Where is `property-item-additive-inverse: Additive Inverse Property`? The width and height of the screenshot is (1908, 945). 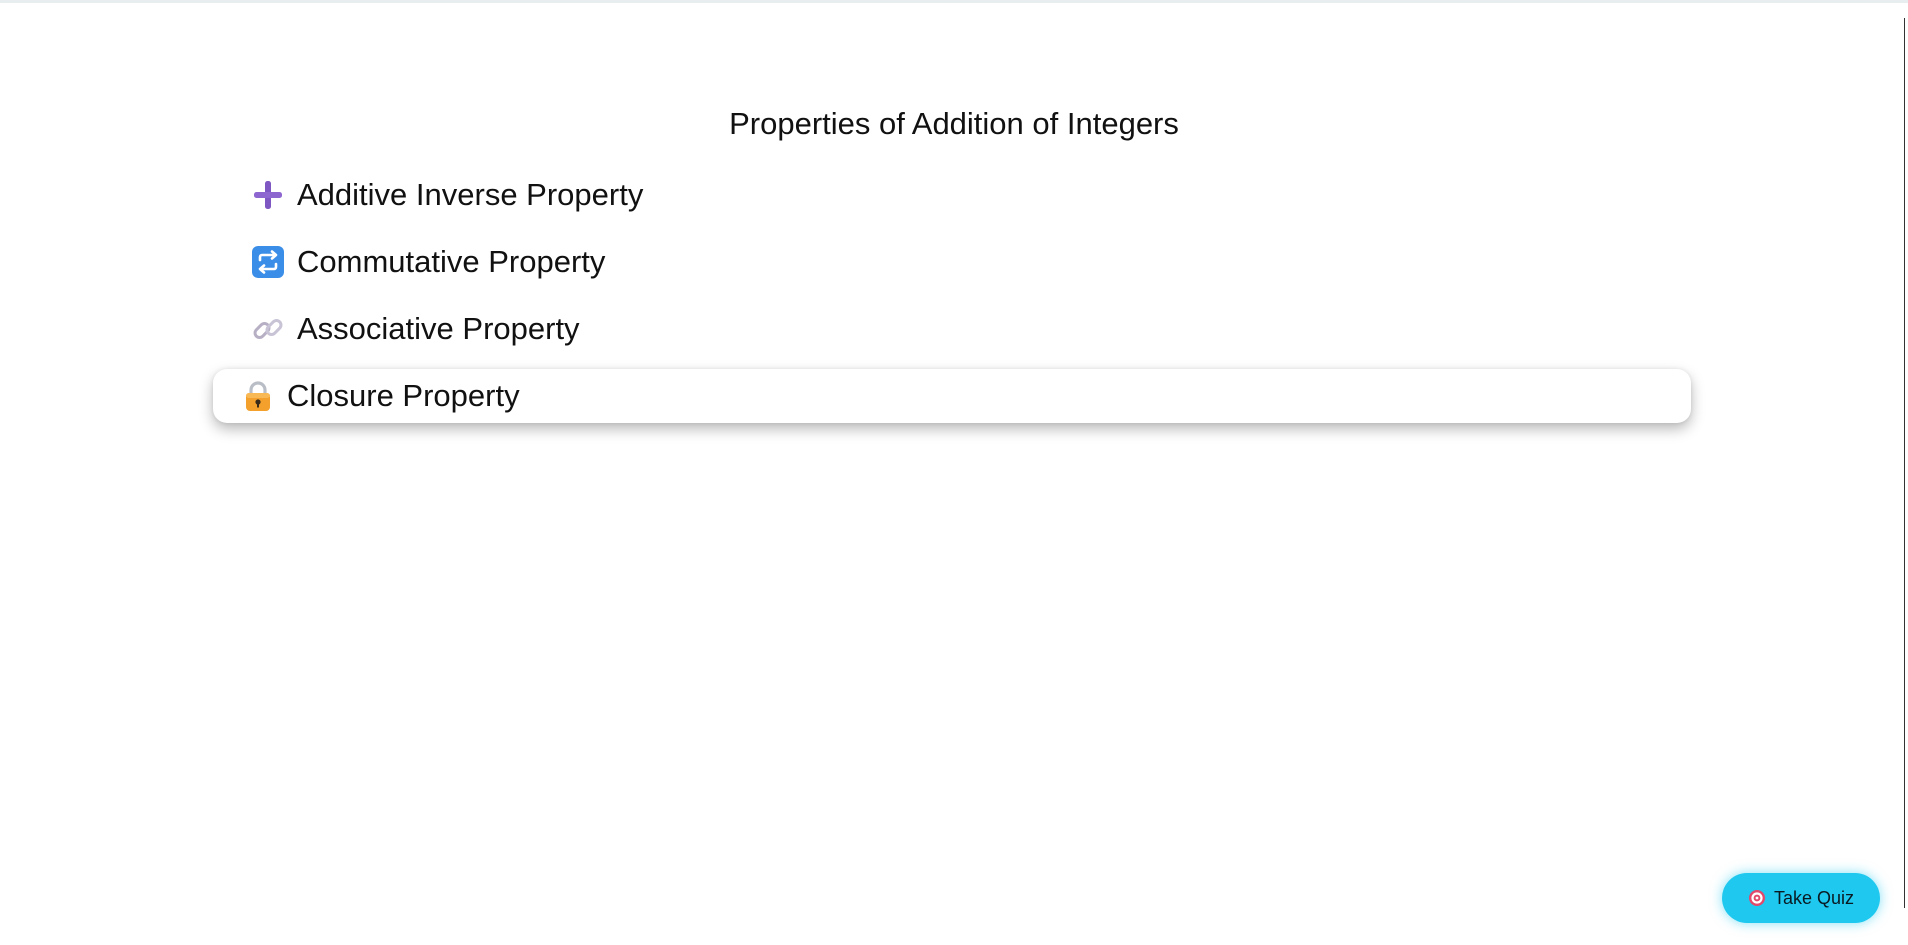 property-item-additive-inverse: Additive Inverse Property is located at coordinates (952, 195).